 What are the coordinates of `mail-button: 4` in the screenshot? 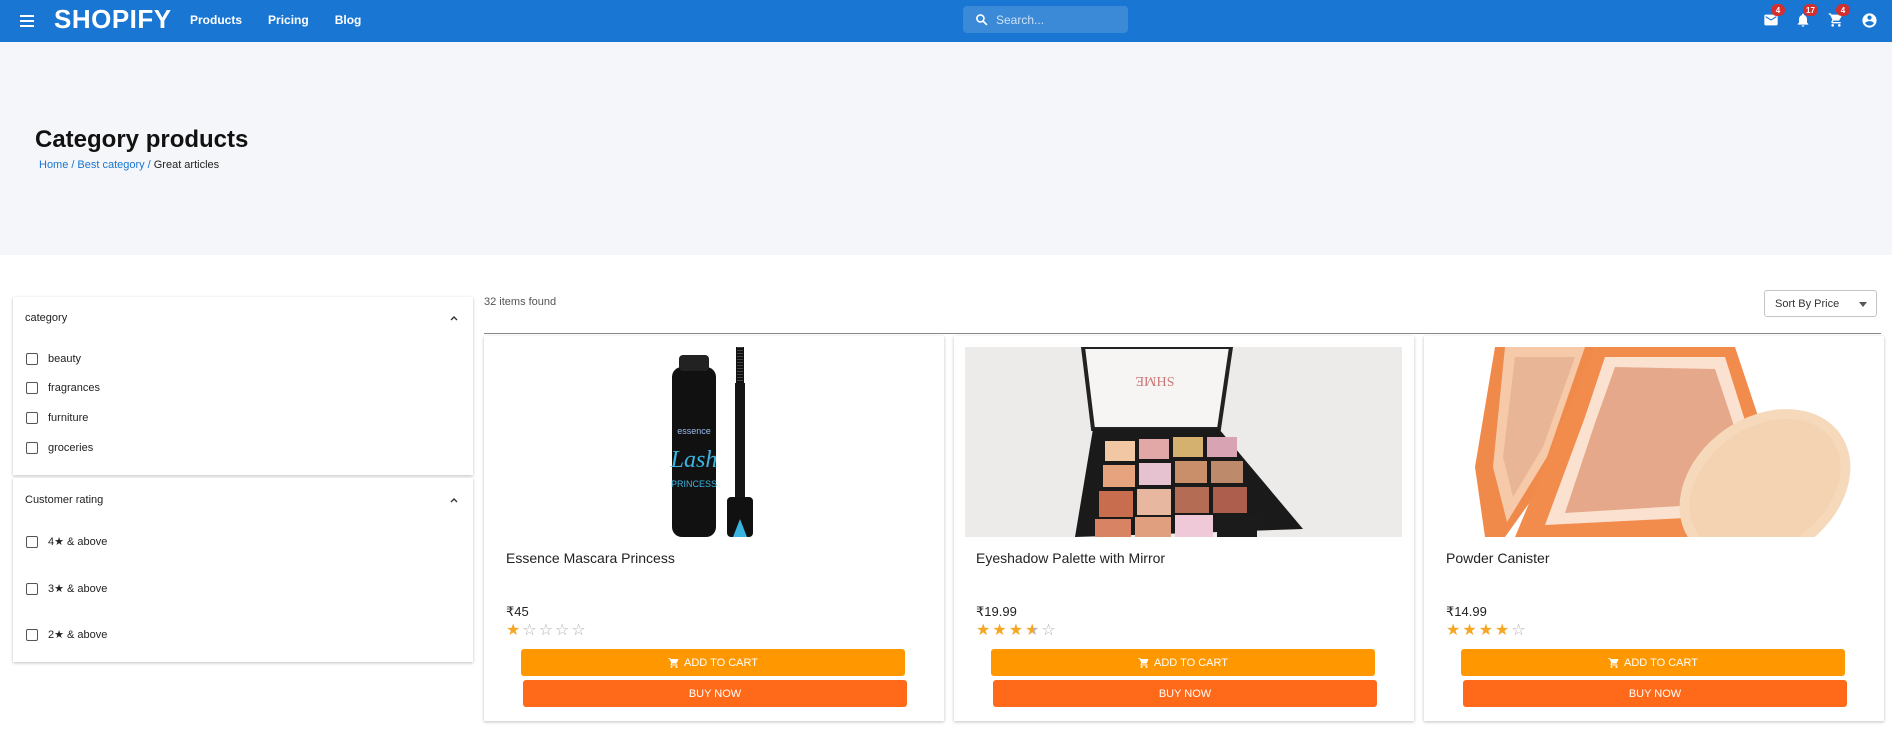 It's located at (1773, 17).